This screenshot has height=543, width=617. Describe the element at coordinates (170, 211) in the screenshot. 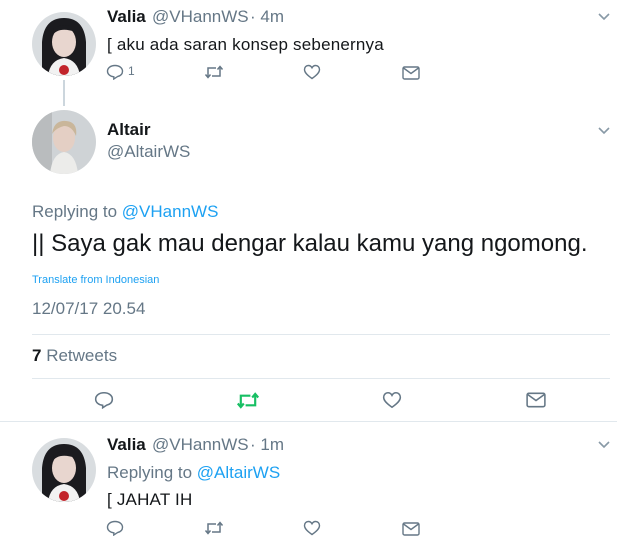

I see `replying-handle-link: @VHannWS` at that location.